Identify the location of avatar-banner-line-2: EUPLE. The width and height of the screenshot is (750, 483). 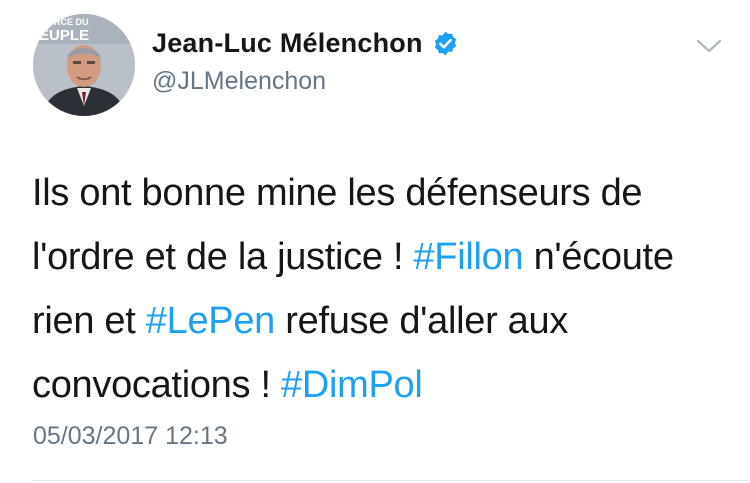
(64, 35).